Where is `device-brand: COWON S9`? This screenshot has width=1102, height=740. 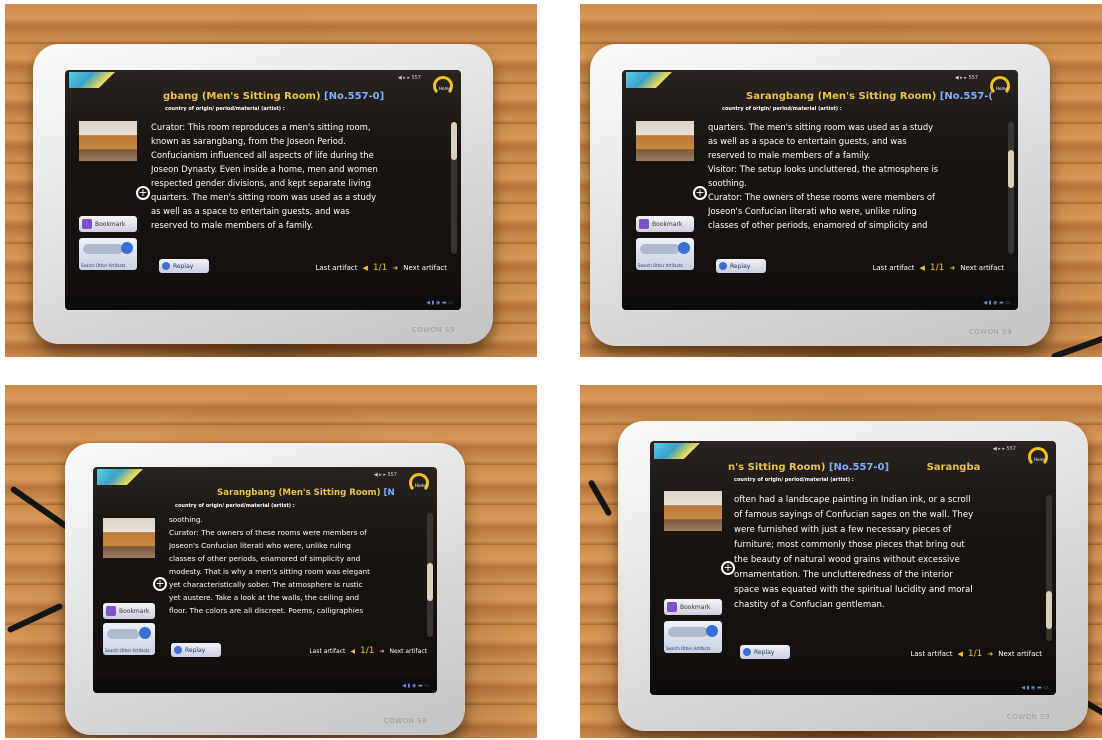 device-brand: COWON S9 is located at coordinates (405, 721).